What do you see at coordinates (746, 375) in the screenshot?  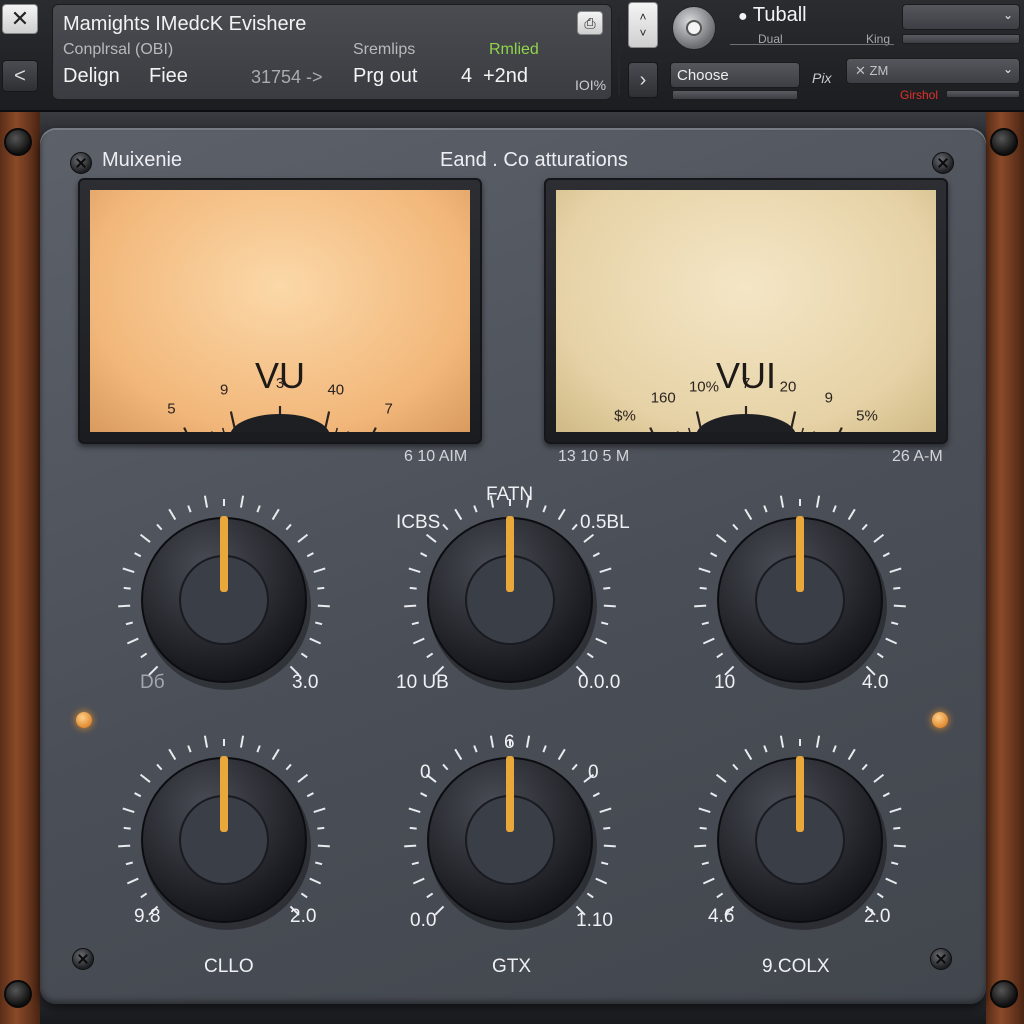 I see `meter-vu-label: VUI` at bounding box center [746, 375].